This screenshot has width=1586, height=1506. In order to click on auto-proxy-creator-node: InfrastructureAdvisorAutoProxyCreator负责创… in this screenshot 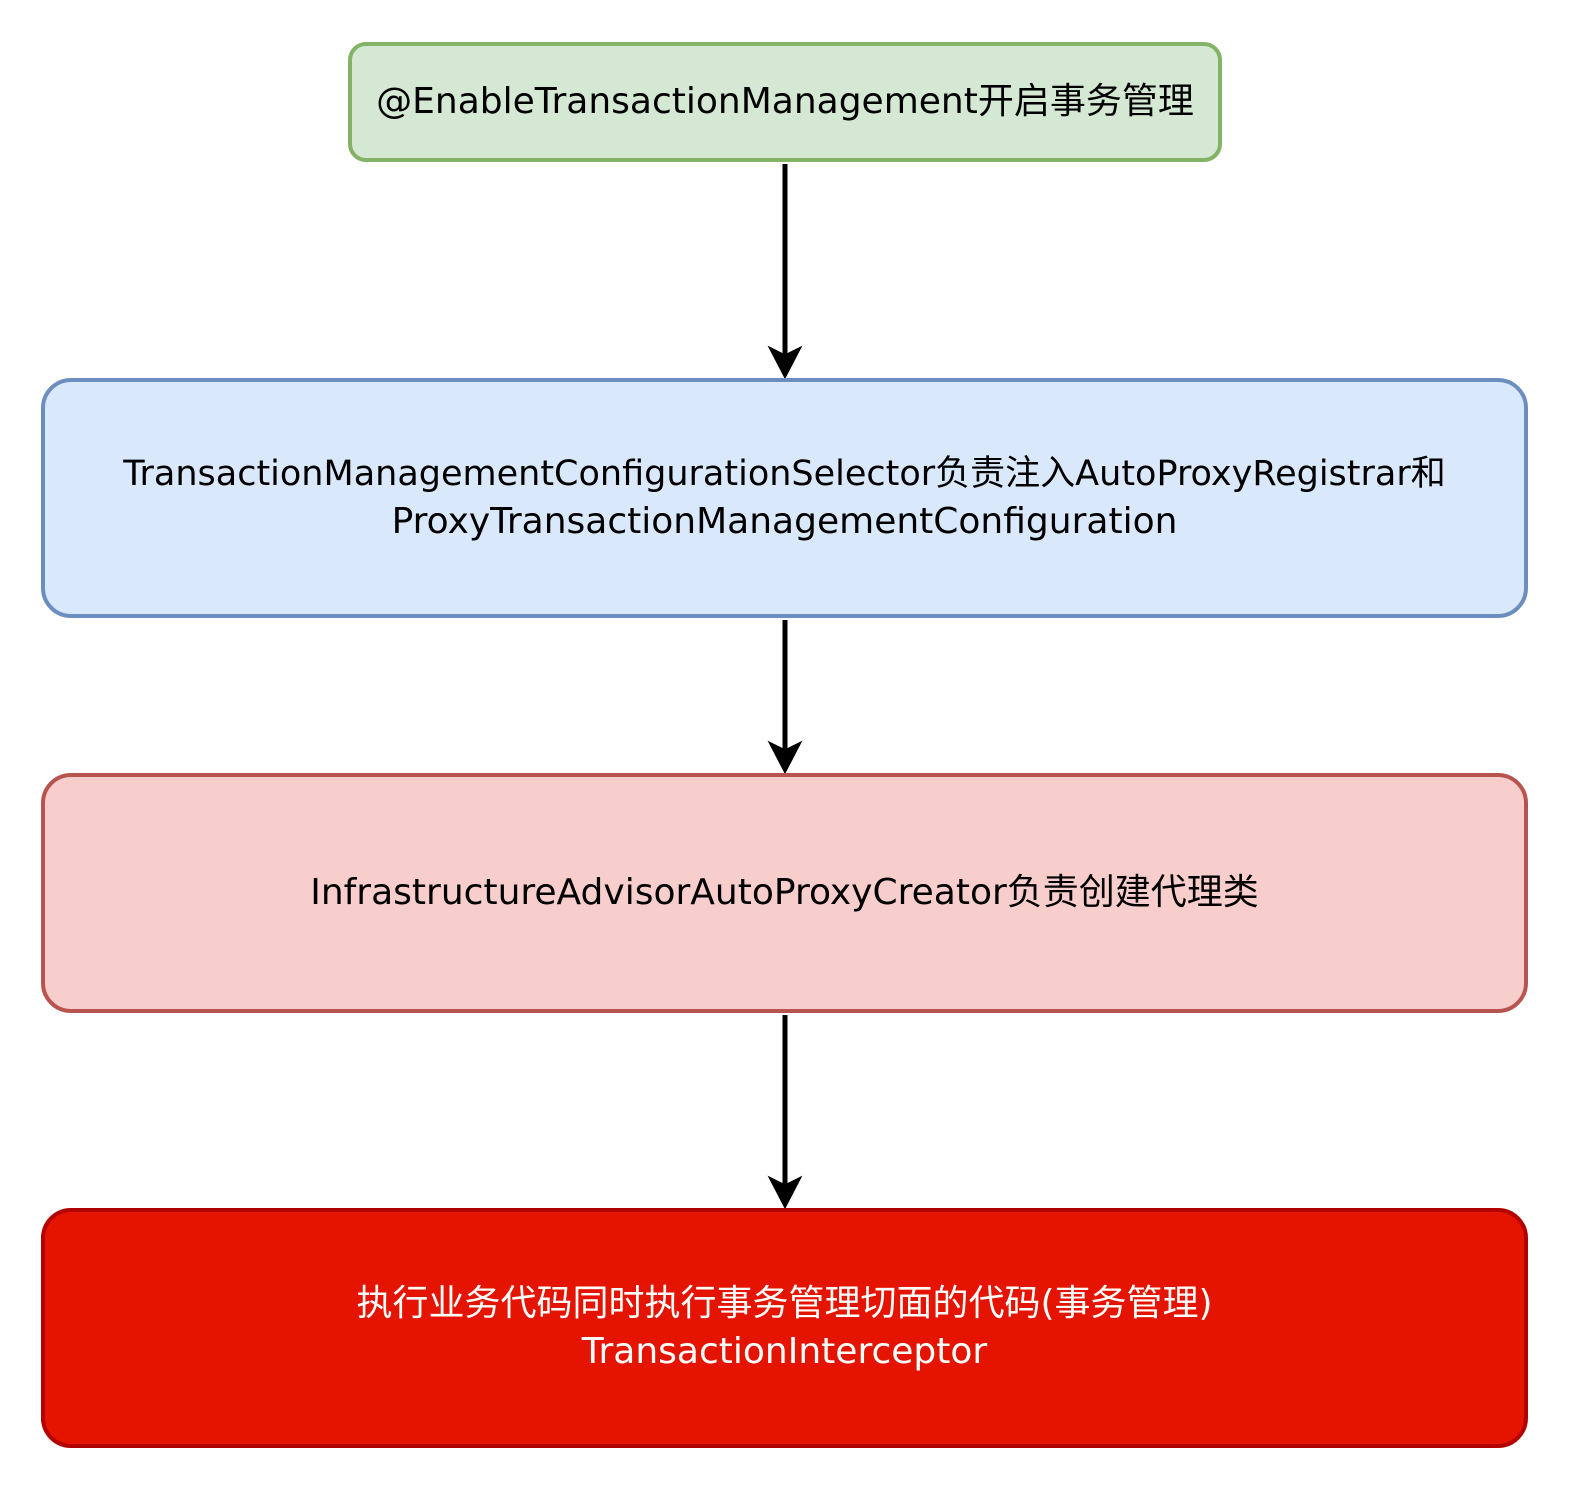, I will do `click(784, 893)`.